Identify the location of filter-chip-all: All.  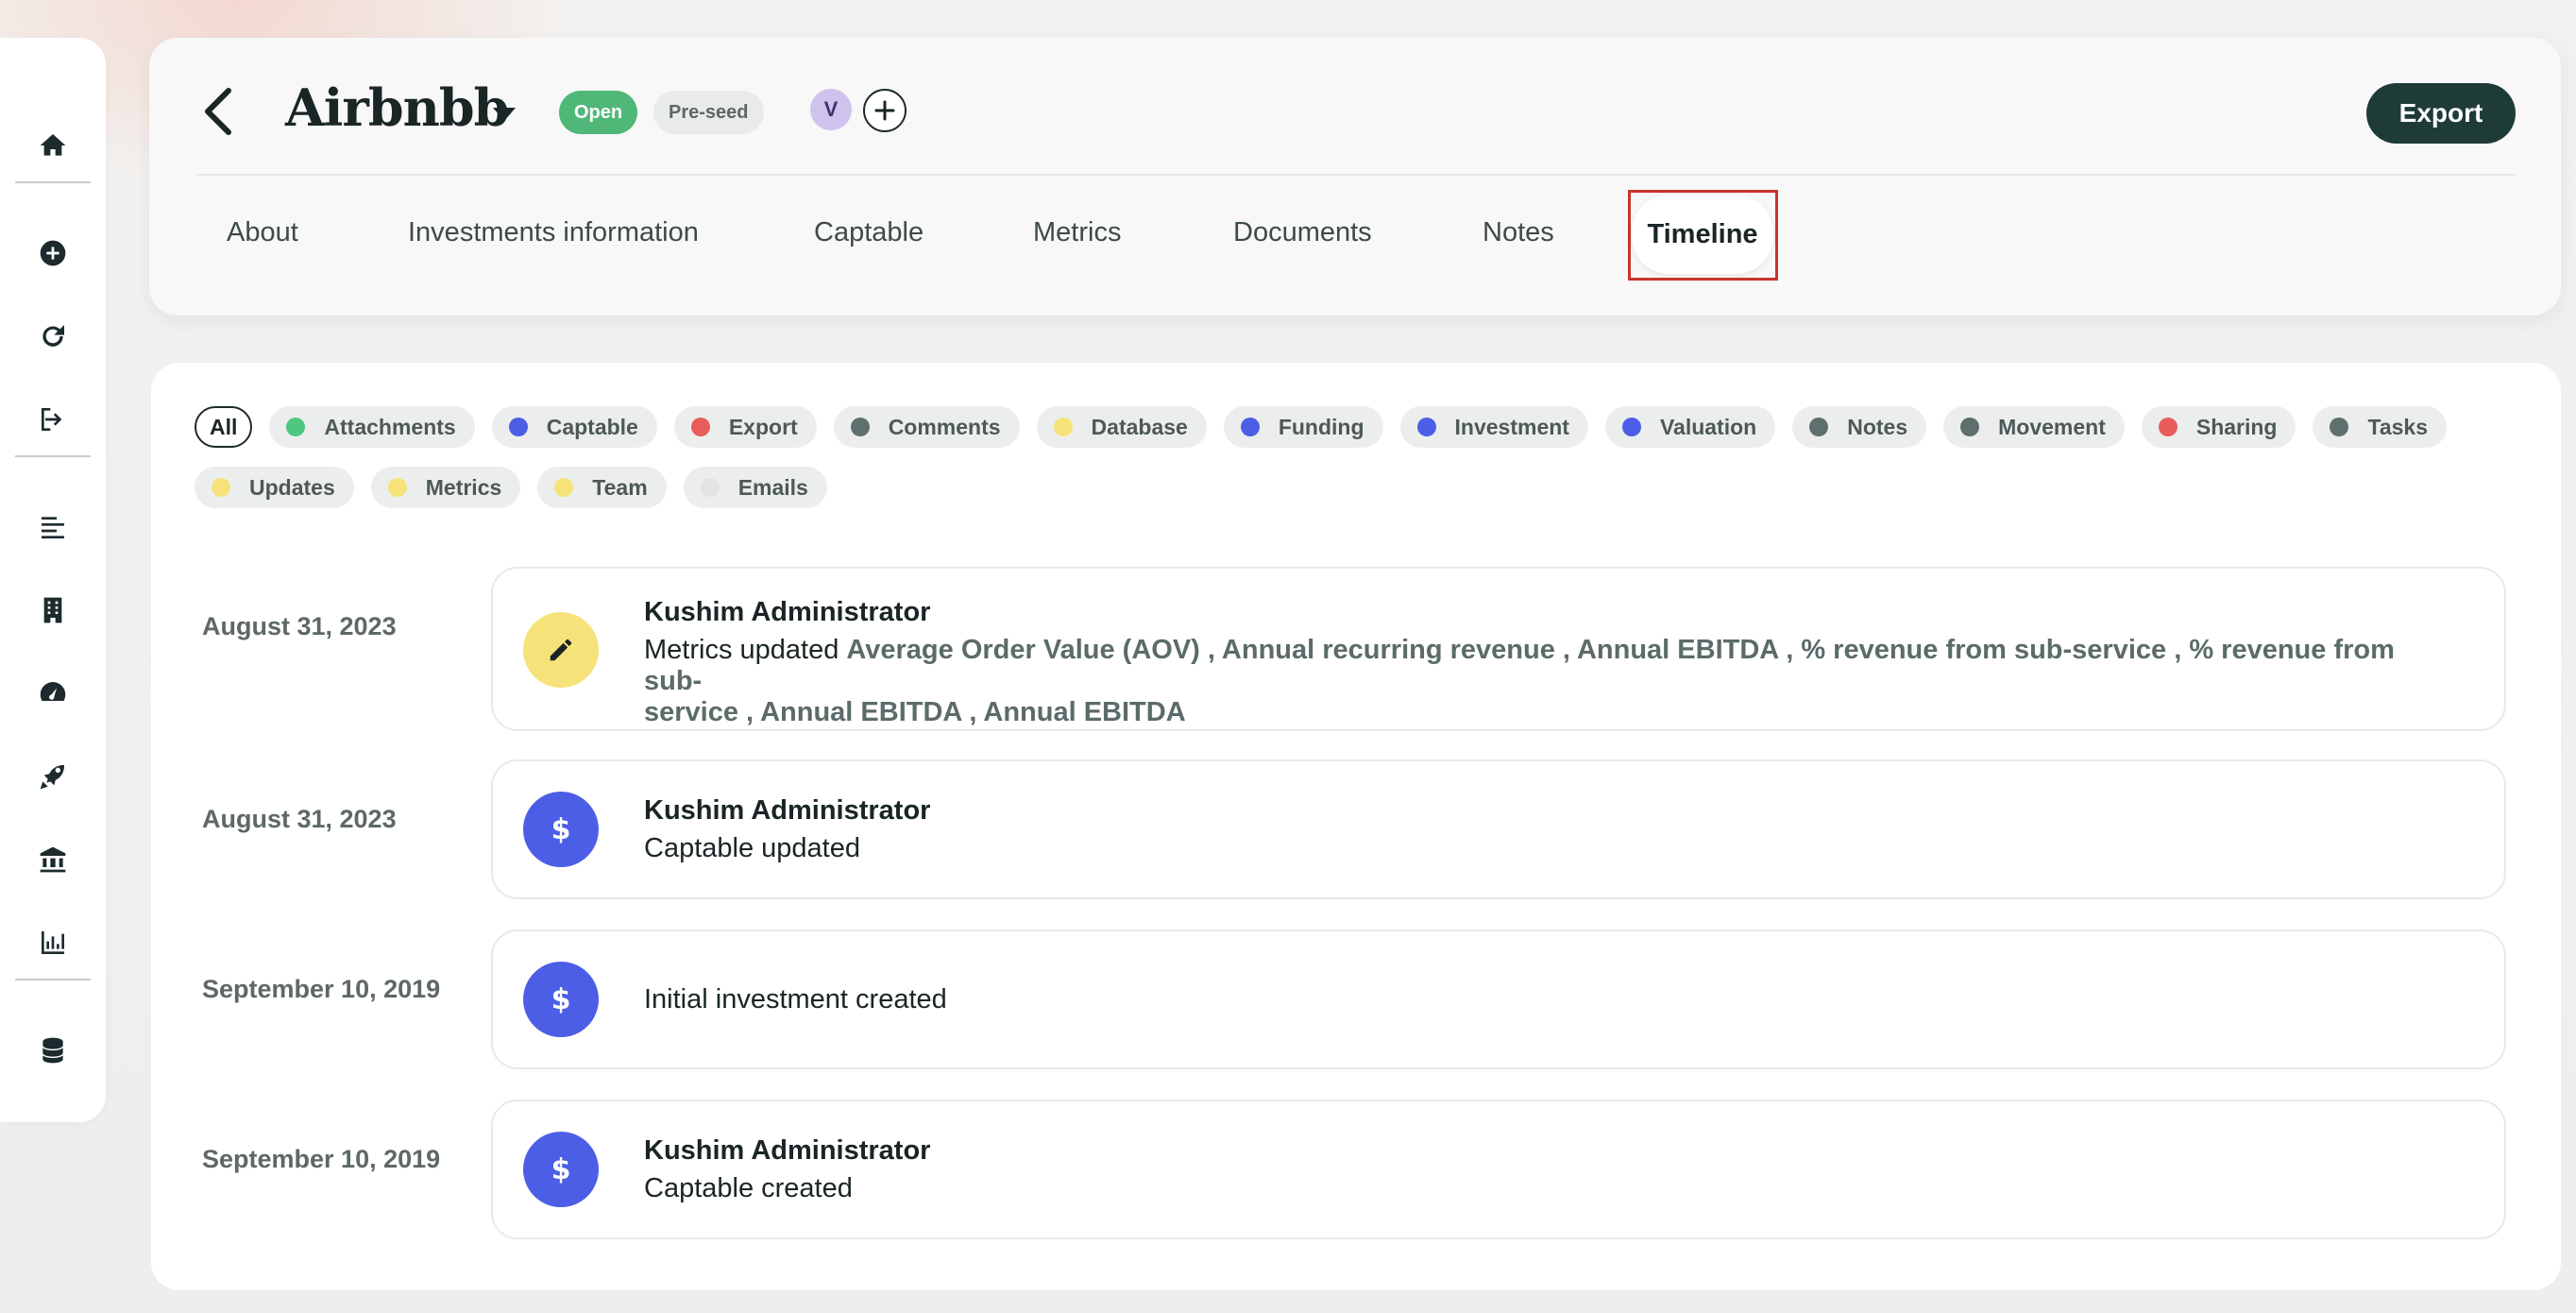
(224, 427).